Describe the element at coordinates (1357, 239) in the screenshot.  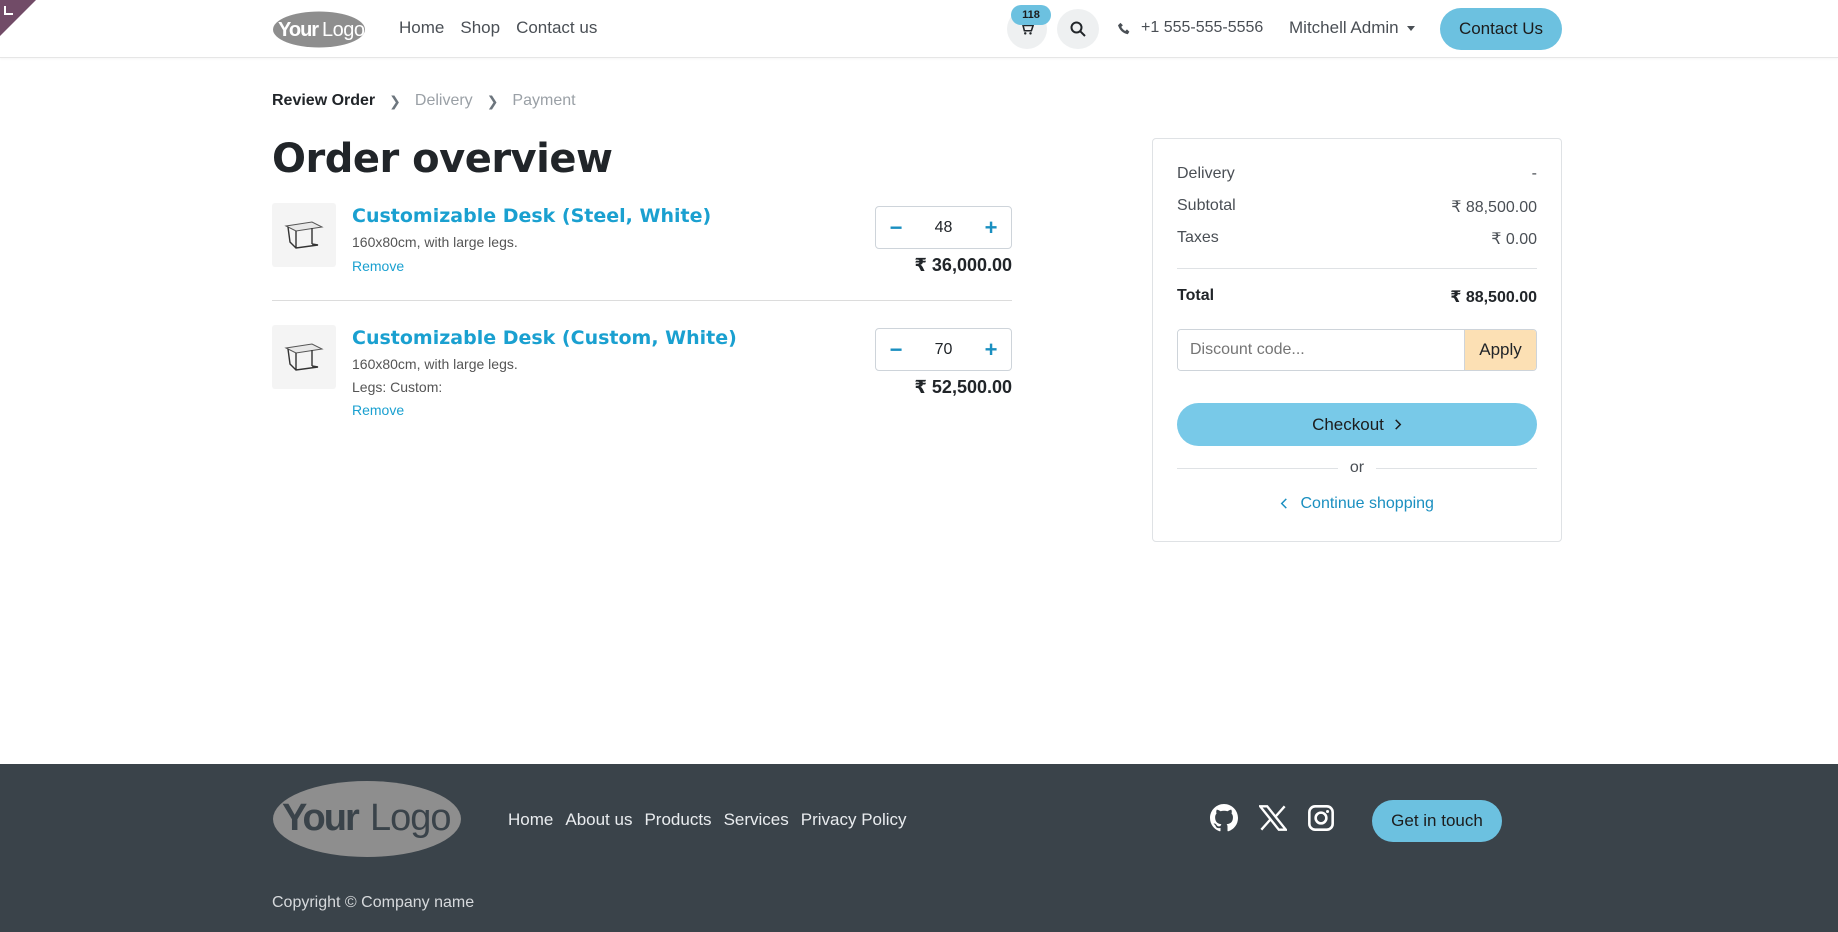
I see `taxes-row: Taxes ₹ 0.00` at that location.